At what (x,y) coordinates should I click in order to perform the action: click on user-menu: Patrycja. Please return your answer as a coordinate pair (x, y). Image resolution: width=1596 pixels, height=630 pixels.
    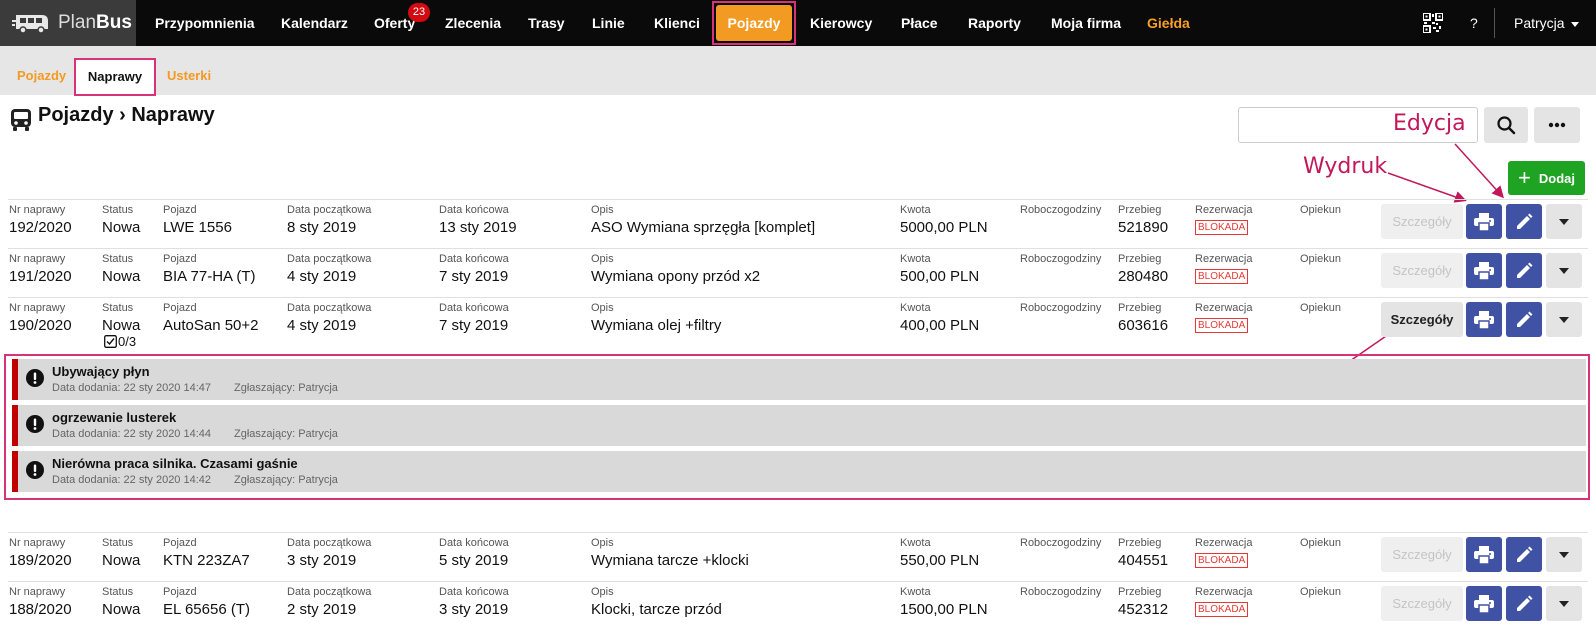
    Looking at the image, I should click on (1546, 23).